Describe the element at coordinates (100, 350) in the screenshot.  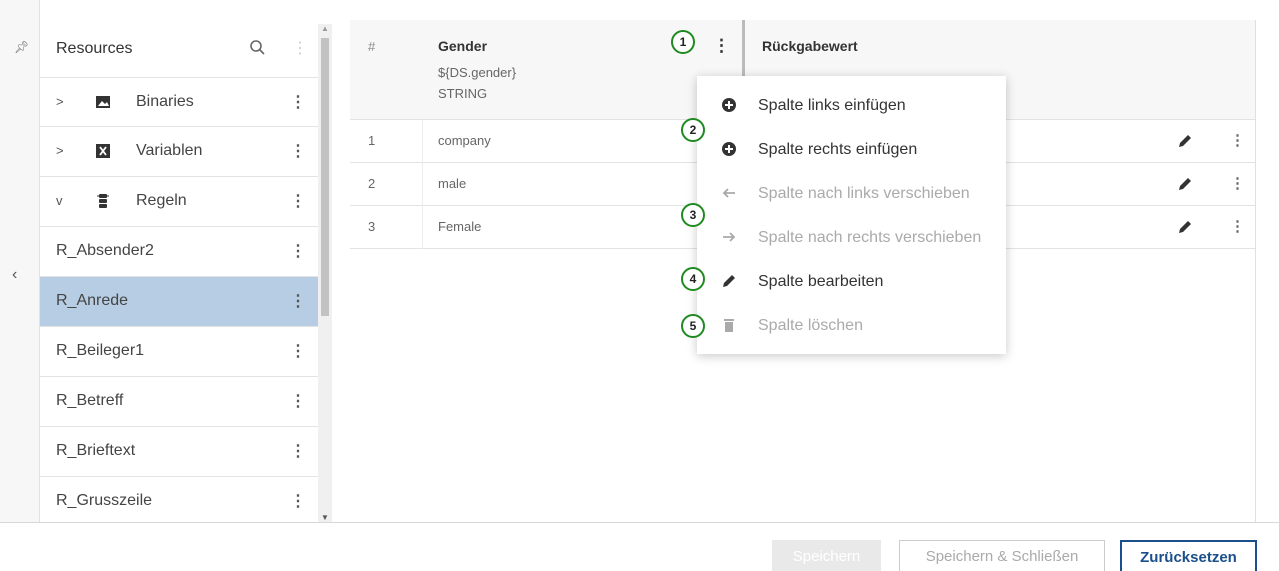
I see `sidebar-item-label: R_Beileger1` at that location.